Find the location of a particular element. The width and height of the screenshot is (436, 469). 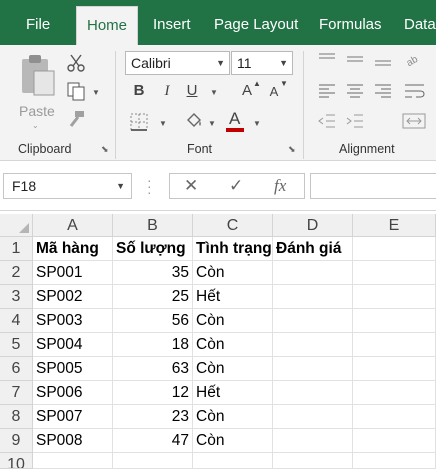

cancel-button: ✕ is located at coordinates (191, 186).